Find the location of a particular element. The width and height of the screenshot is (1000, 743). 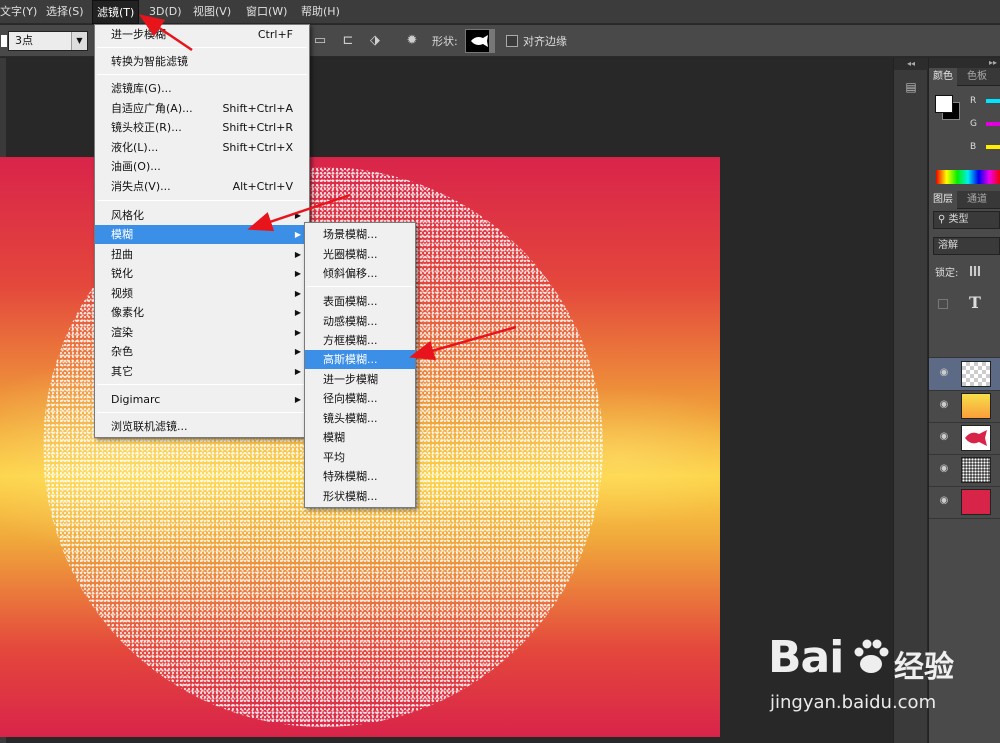

item-shortcut: Shift+Ctrl+A is located at coordinates (257, 108).